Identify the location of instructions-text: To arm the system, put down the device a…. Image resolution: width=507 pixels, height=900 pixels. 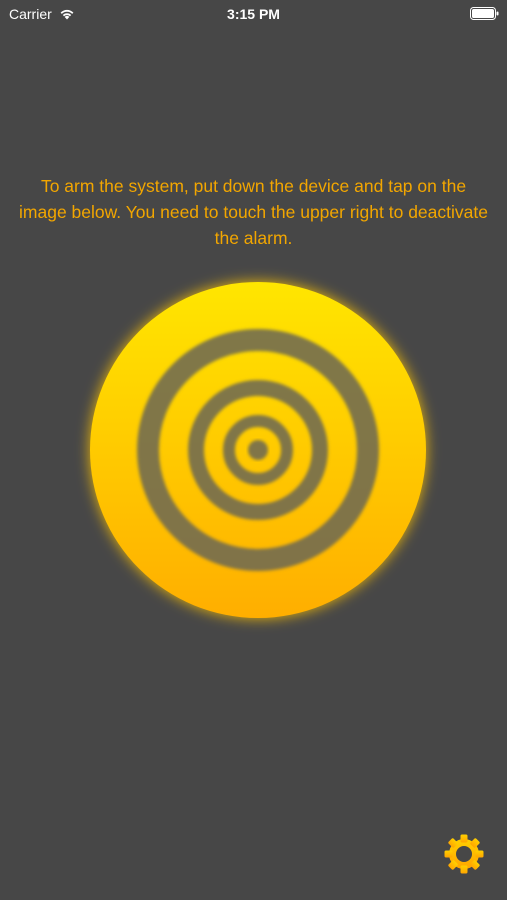
(253, 212).